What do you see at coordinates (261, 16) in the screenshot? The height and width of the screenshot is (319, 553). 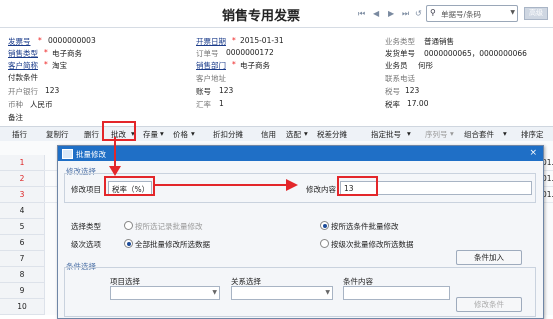 I see `window-title: 销售专用发票` at bounding box center [261, 16].